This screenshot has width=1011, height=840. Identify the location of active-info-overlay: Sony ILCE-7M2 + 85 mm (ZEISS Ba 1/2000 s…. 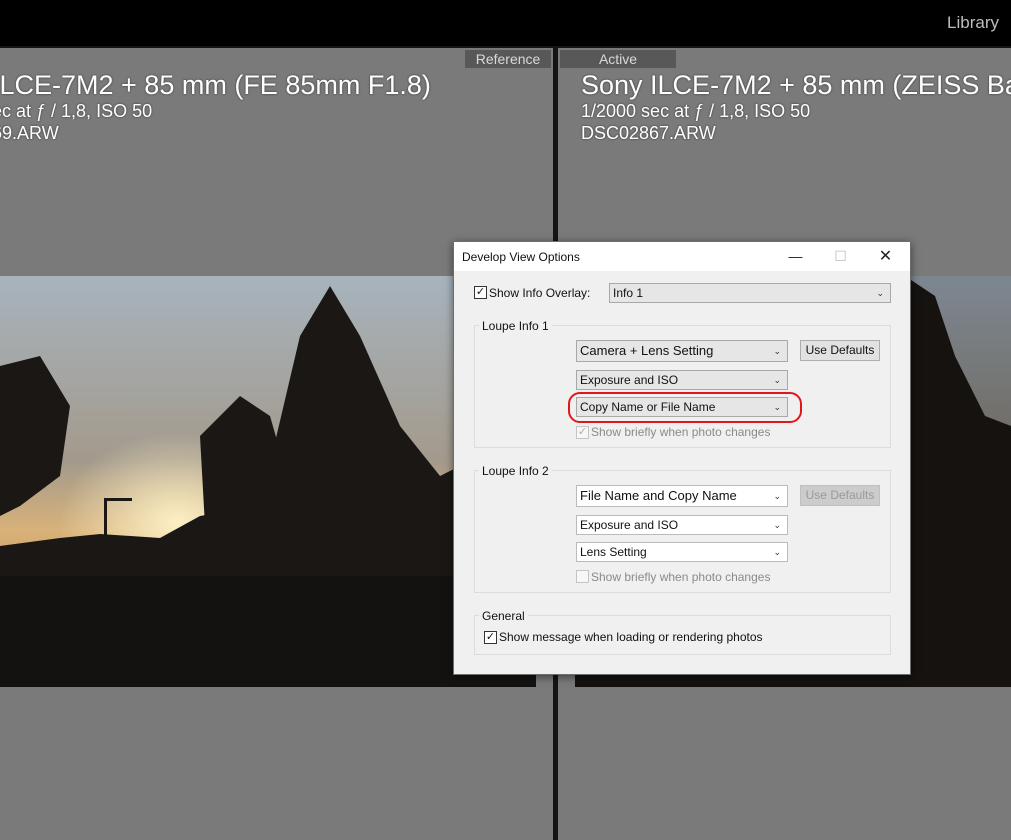
(796, 107).